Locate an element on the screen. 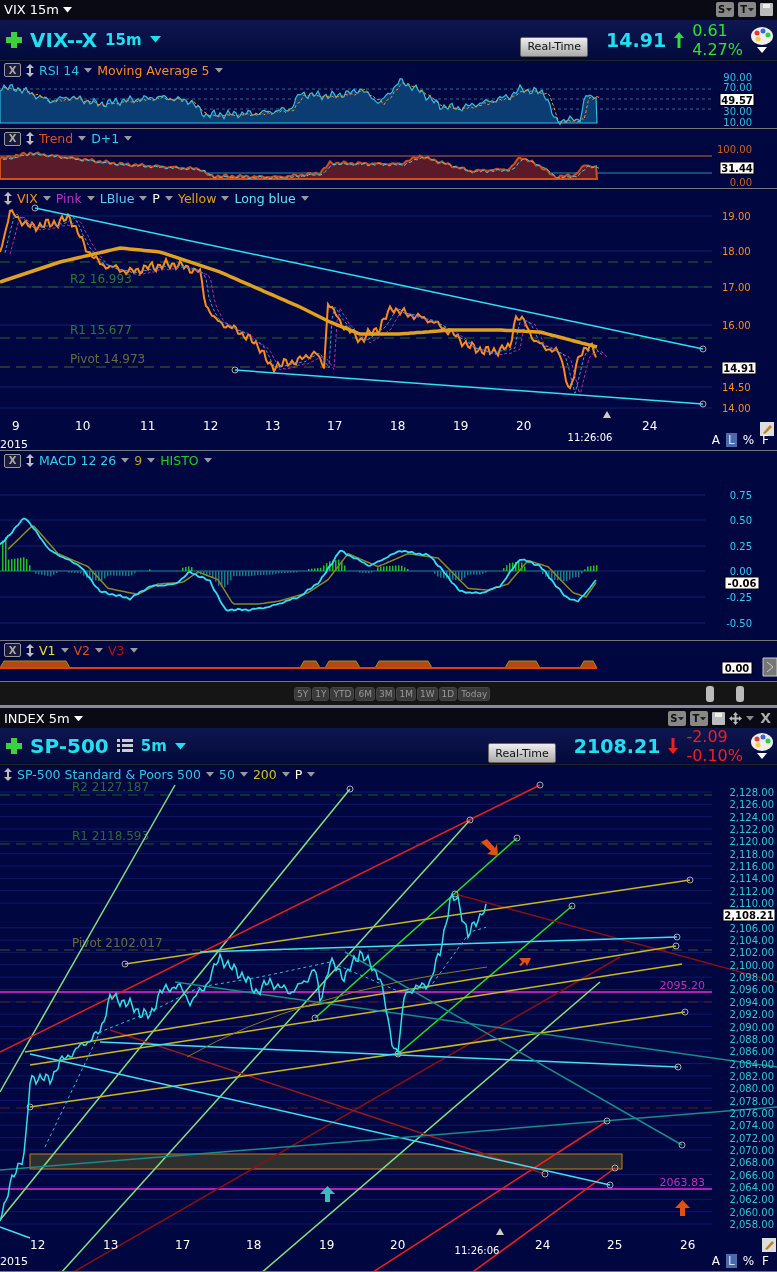  axis-label: 2,078.00 is located at coordinates (751, 1101).